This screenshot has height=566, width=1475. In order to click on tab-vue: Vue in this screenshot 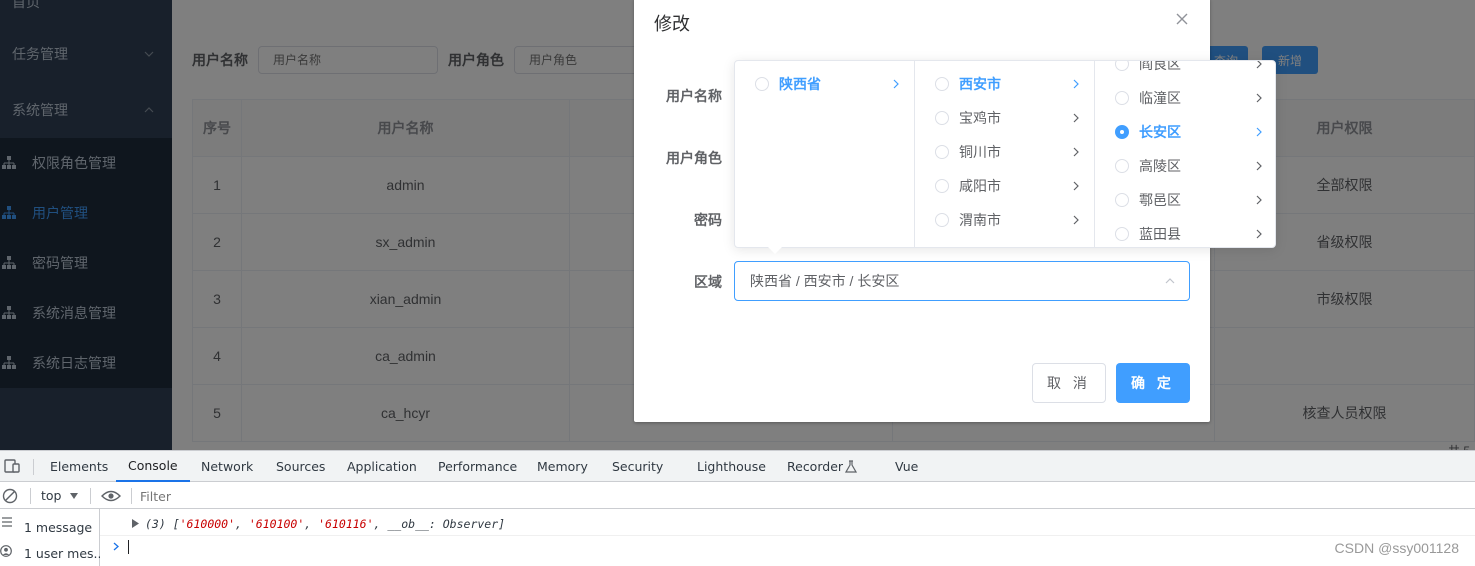, I will do `click(906, 466)`.